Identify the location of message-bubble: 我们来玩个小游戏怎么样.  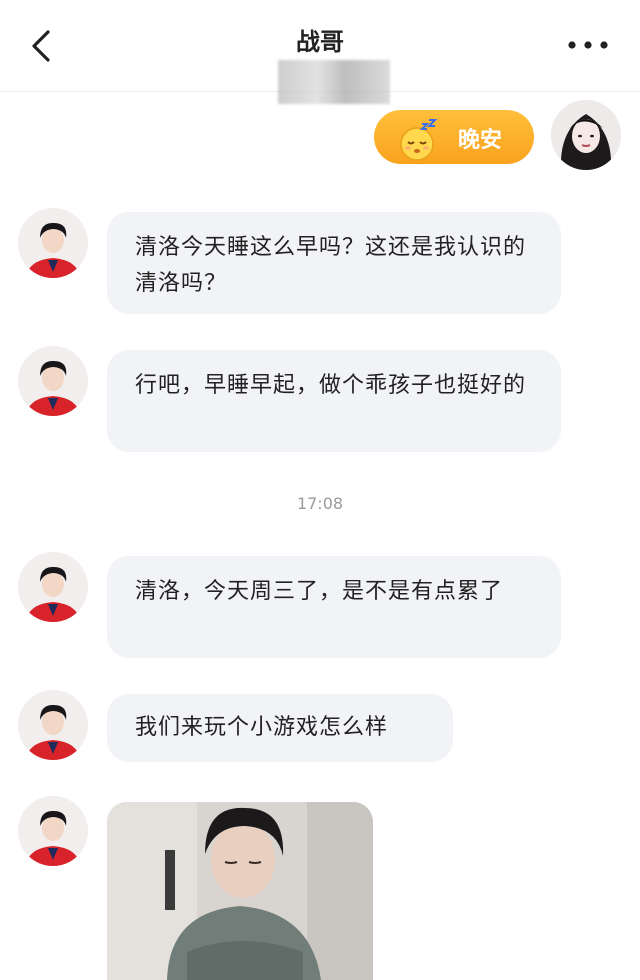
(280, 728).